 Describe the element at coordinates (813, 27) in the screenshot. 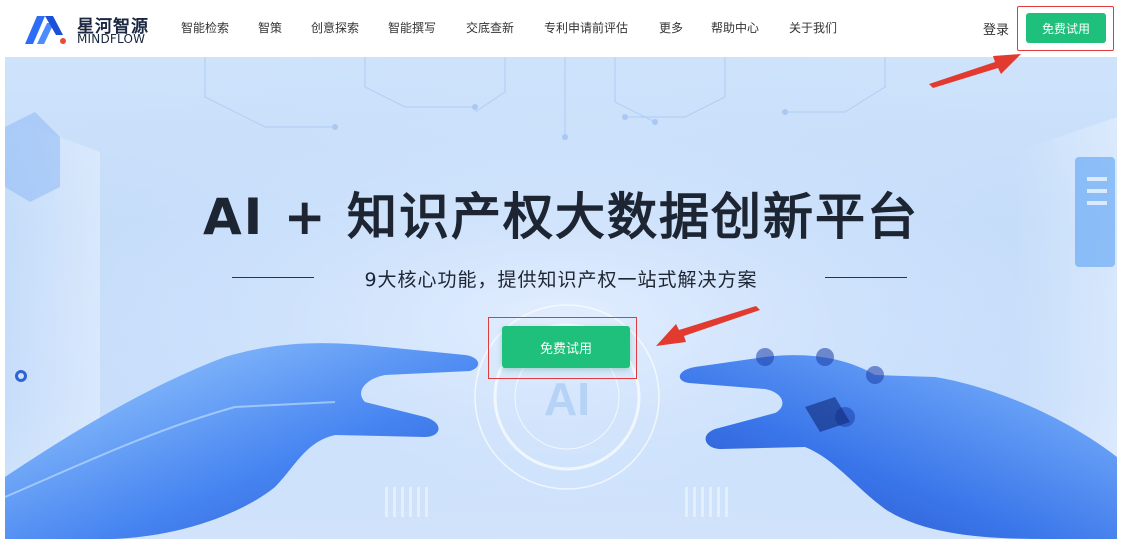

I see `nav-item-about-us: 关于我们` at that location.